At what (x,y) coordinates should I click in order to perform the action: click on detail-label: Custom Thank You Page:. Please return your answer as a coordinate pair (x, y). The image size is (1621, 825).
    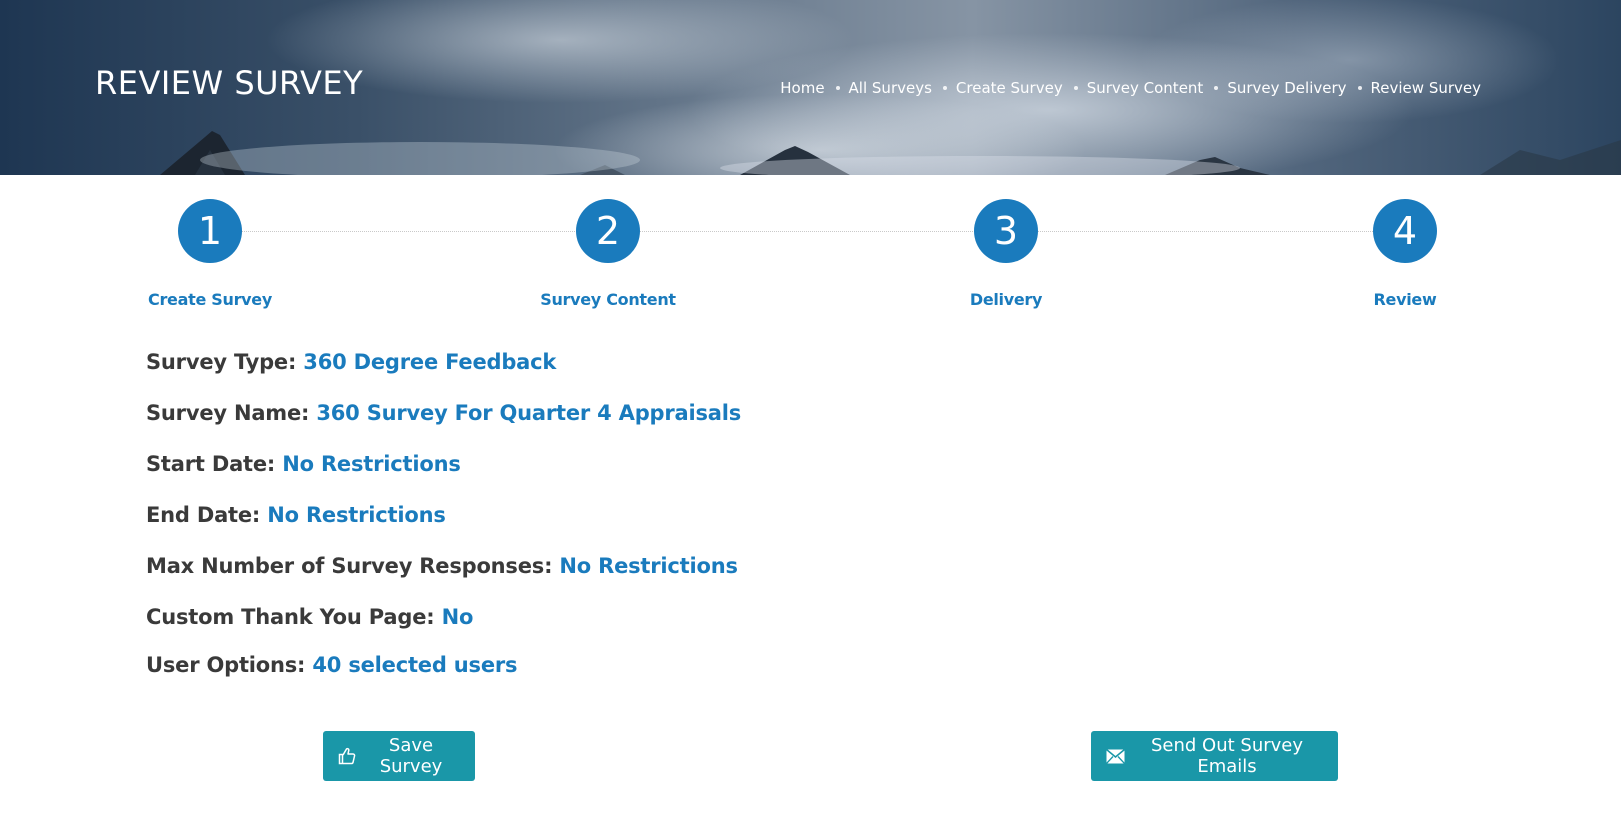
    Looking at the image, I should click on (290, 617).